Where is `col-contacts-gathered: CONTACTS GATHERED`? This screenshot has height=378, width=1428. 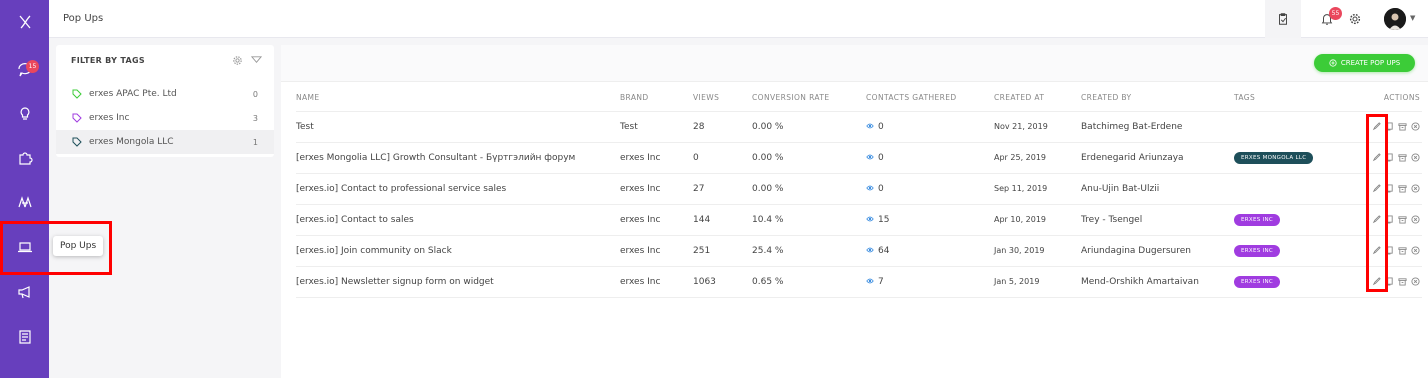
col-contacts-gathered: CONTACTS GATHERED is located at coordinates (930, 98).